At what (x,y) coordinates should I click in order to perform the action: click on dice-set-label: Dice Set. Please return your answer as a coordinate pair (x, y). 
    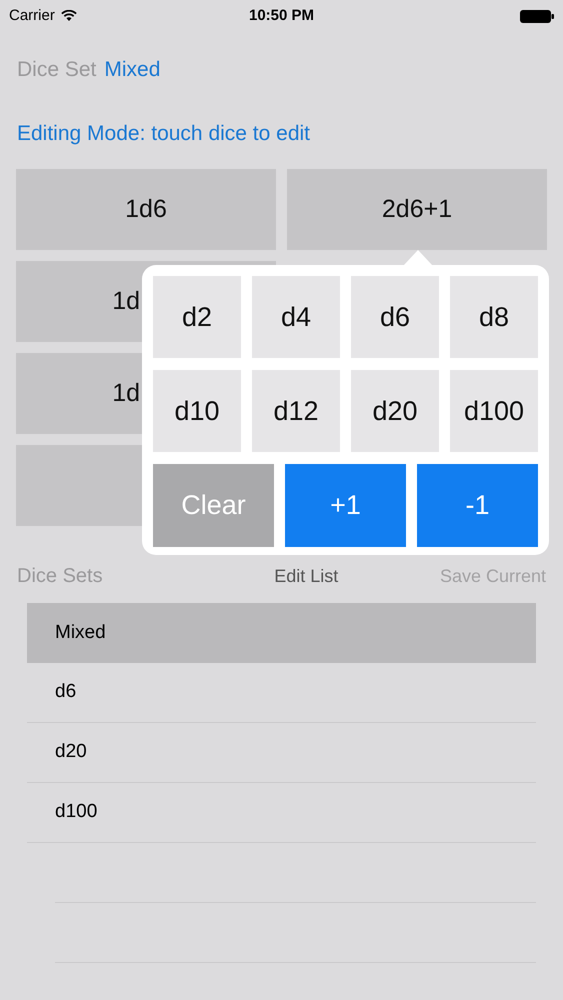
    Looking at the image, I should click on (56, 70).